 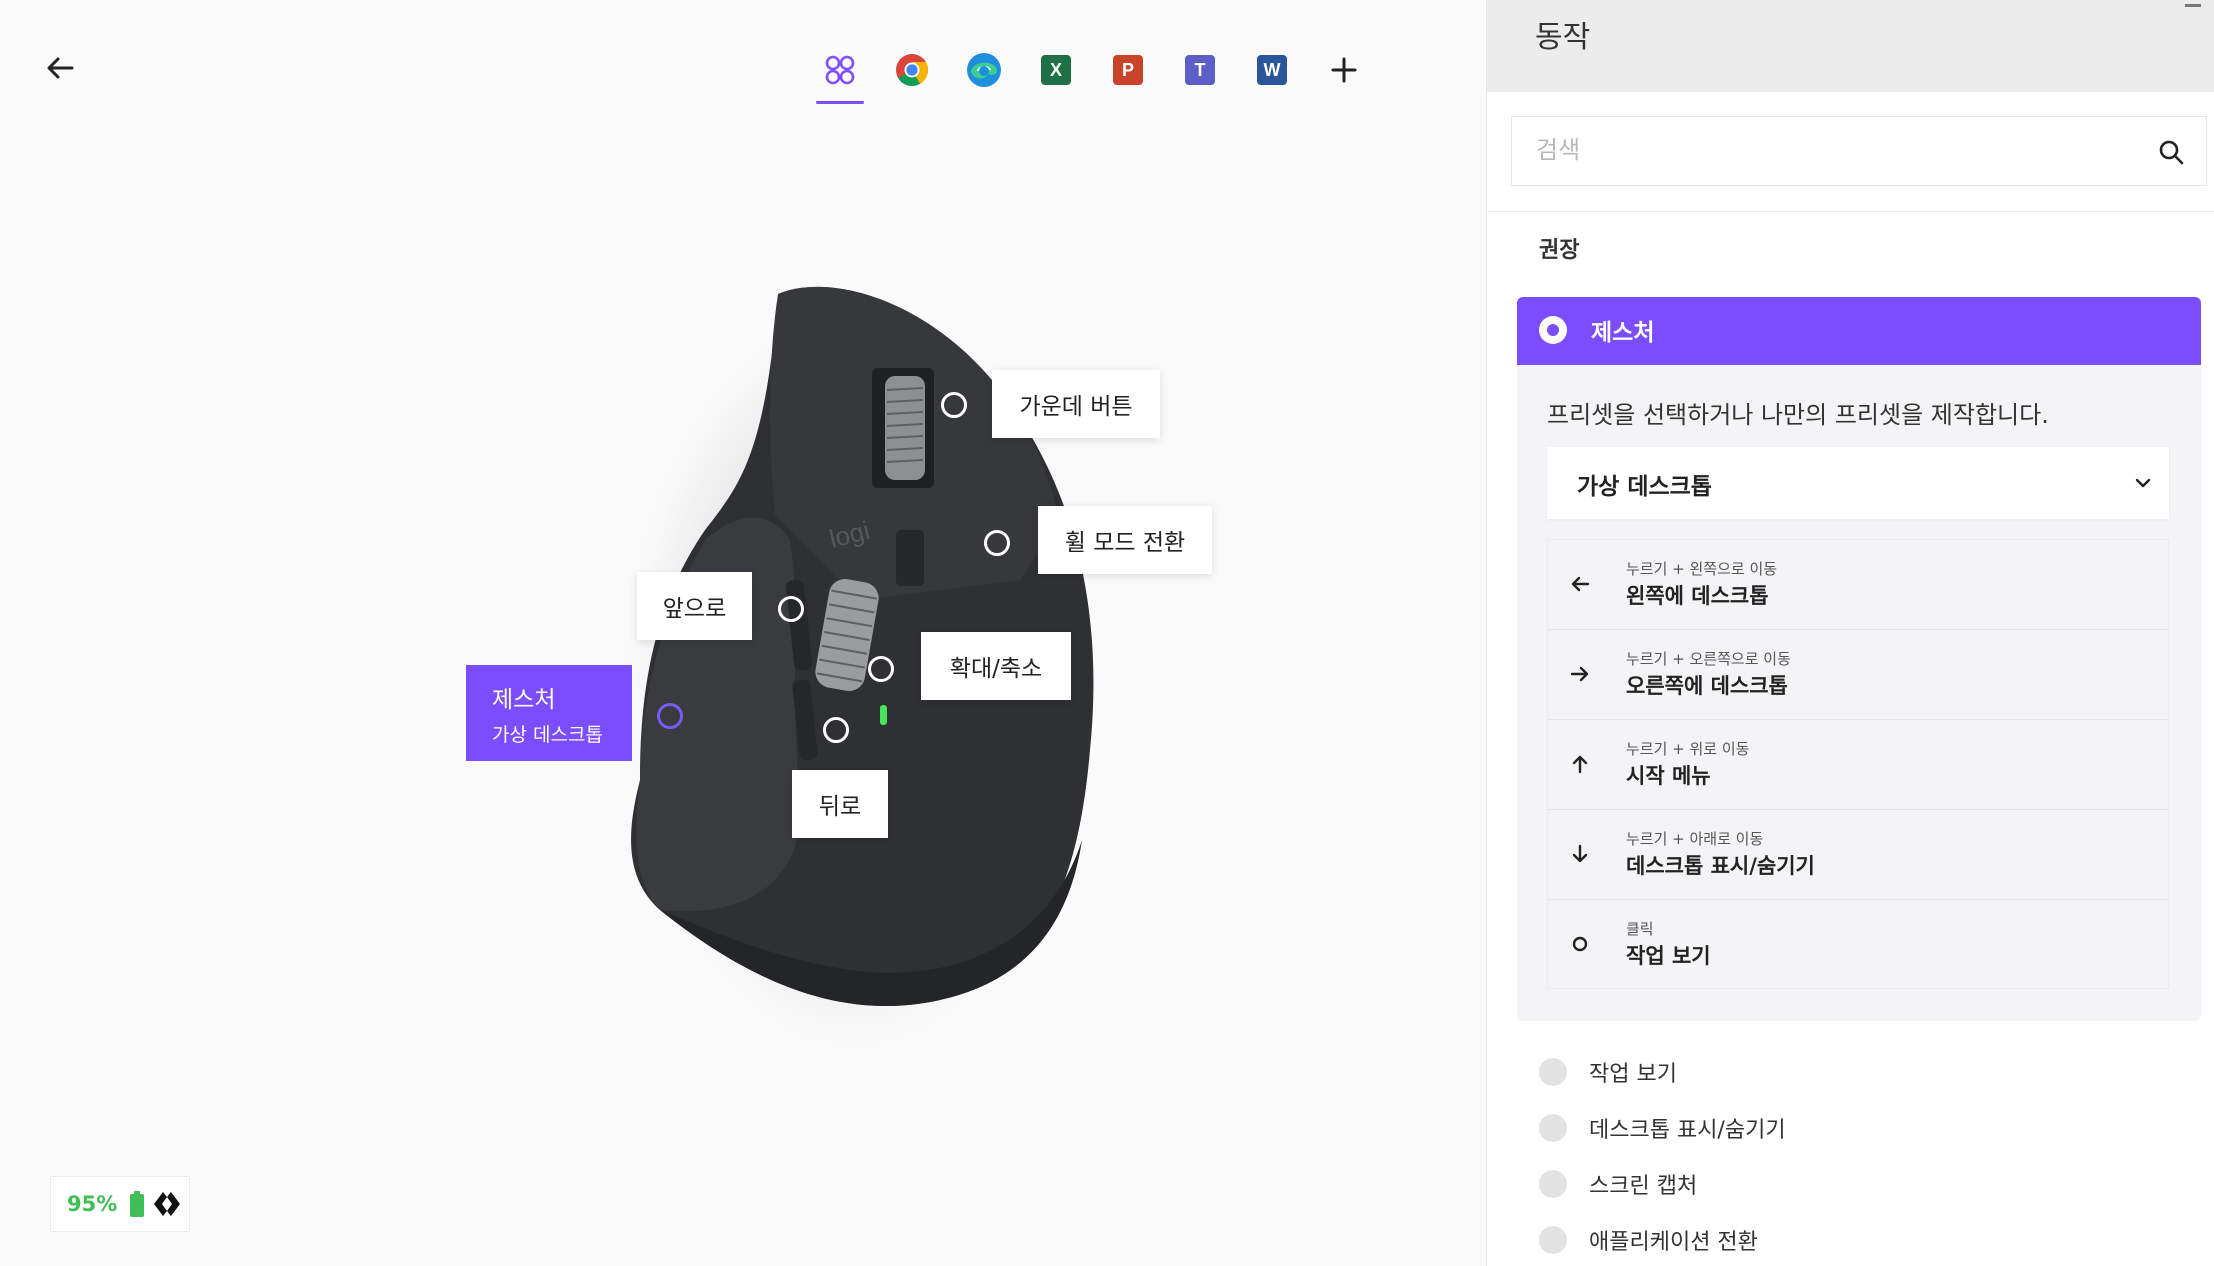 I want to click on tab-edge, so click(x=984, y=70).